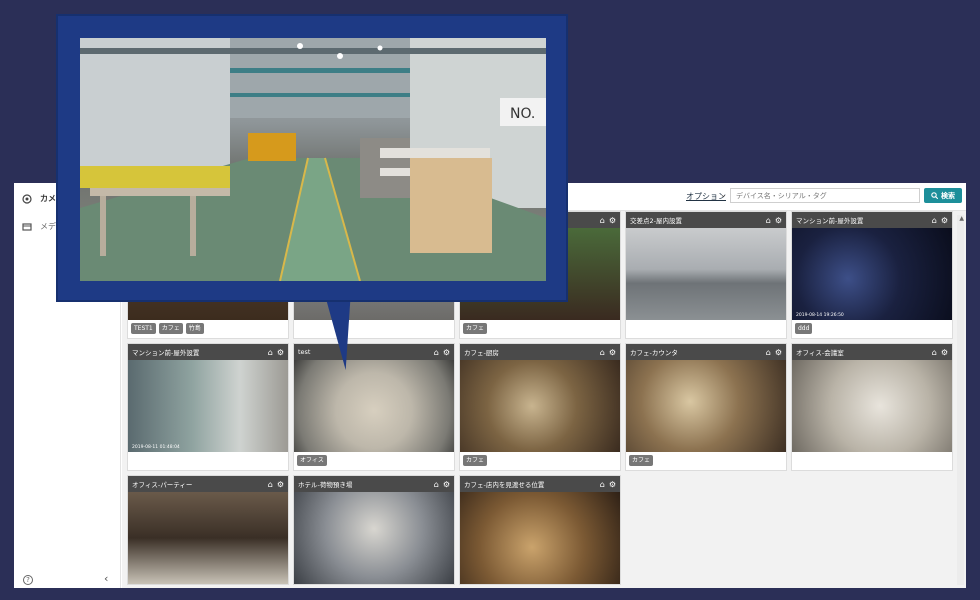  Describe the element at coordinates (654, 353) in the screenshot. I see `card-title: カフェ-カウンタ` at that location.